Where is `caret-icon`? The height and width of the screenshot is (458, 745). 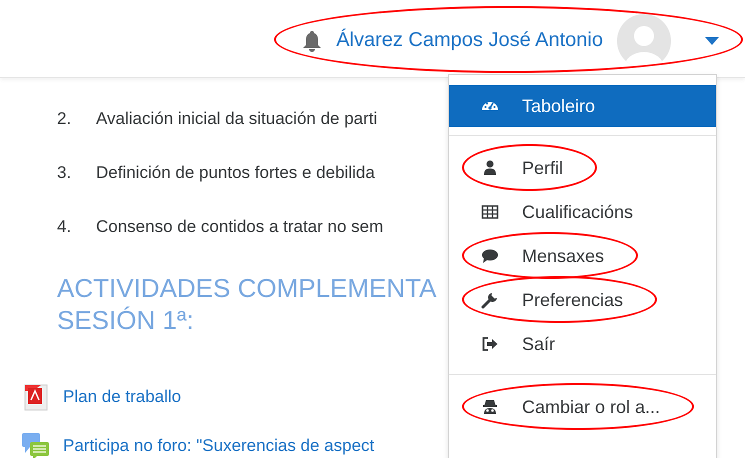
caret-icon is located at coordinates (712, 40).